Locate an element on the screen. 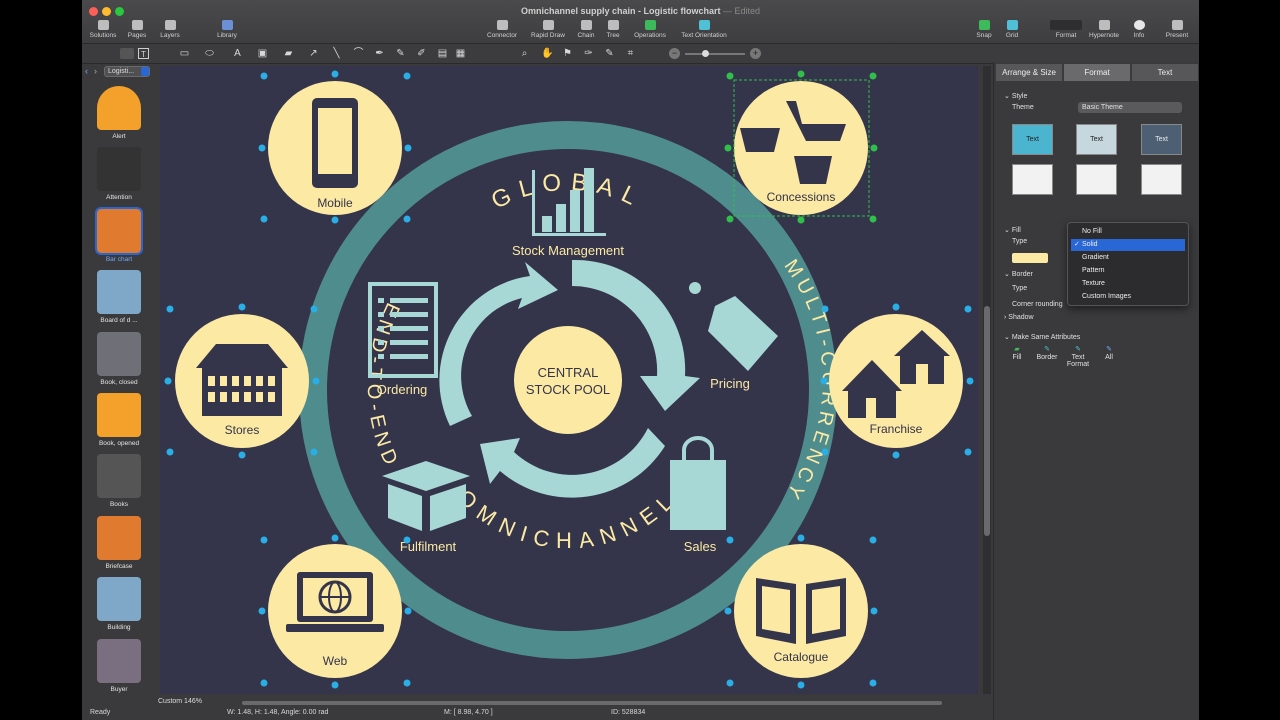 The image size is (1280, 720). node-concessions: Concessions is located at coordinates (801, 148).